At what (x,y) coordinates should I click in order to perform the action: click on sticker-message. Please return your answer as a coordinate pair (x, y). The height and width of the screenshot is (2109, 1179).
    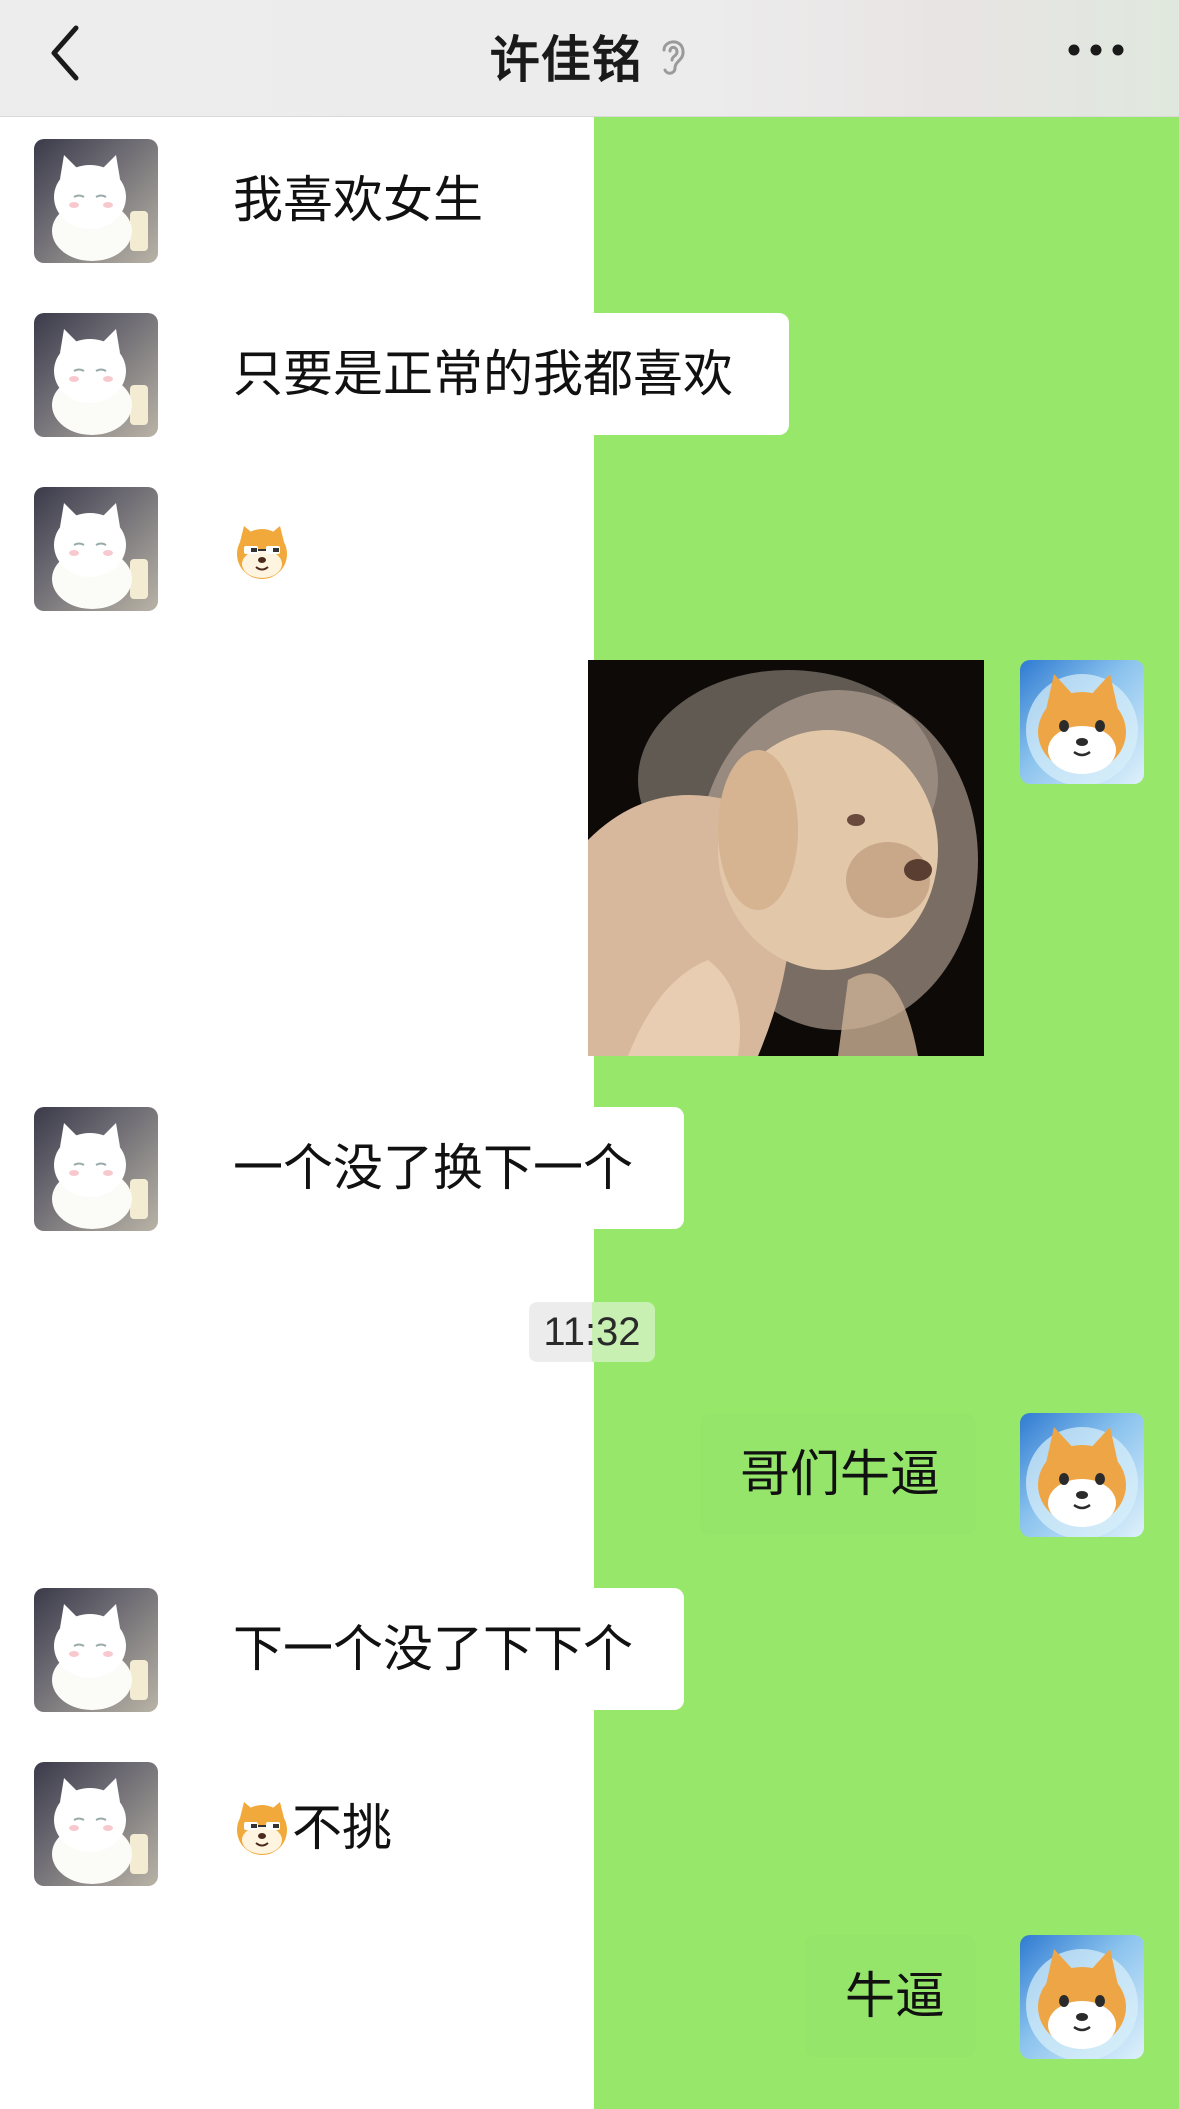
    Looking at the image, I should click on (262, 549).